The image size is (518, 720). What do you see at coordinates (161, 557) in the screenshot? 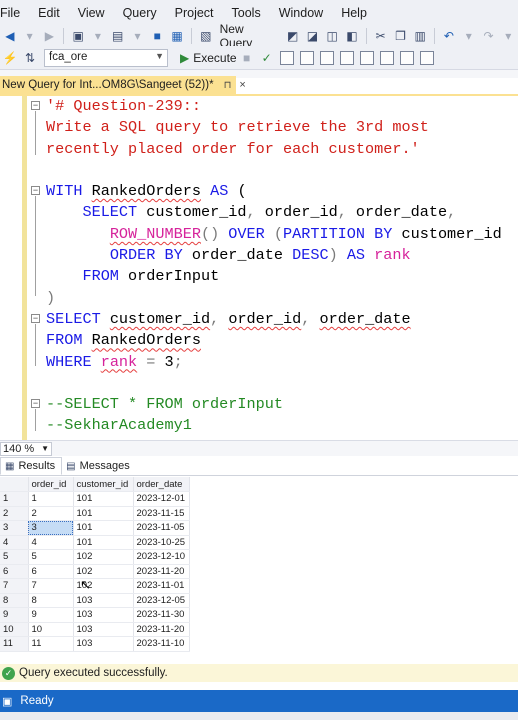
I see `table-cell: 2023-12-10` at bounding box center [161, 557].